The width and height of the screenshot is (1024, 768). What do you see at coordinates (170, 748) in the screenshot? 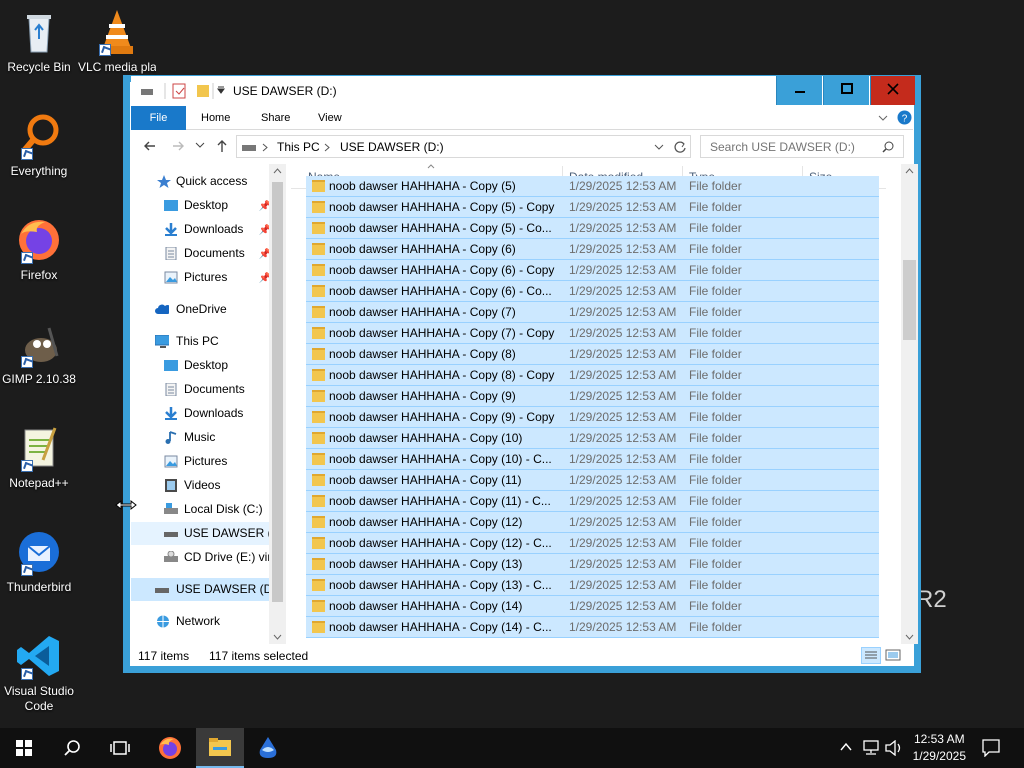
I see `taskbar-firefox` at bounding box center [170, 748].